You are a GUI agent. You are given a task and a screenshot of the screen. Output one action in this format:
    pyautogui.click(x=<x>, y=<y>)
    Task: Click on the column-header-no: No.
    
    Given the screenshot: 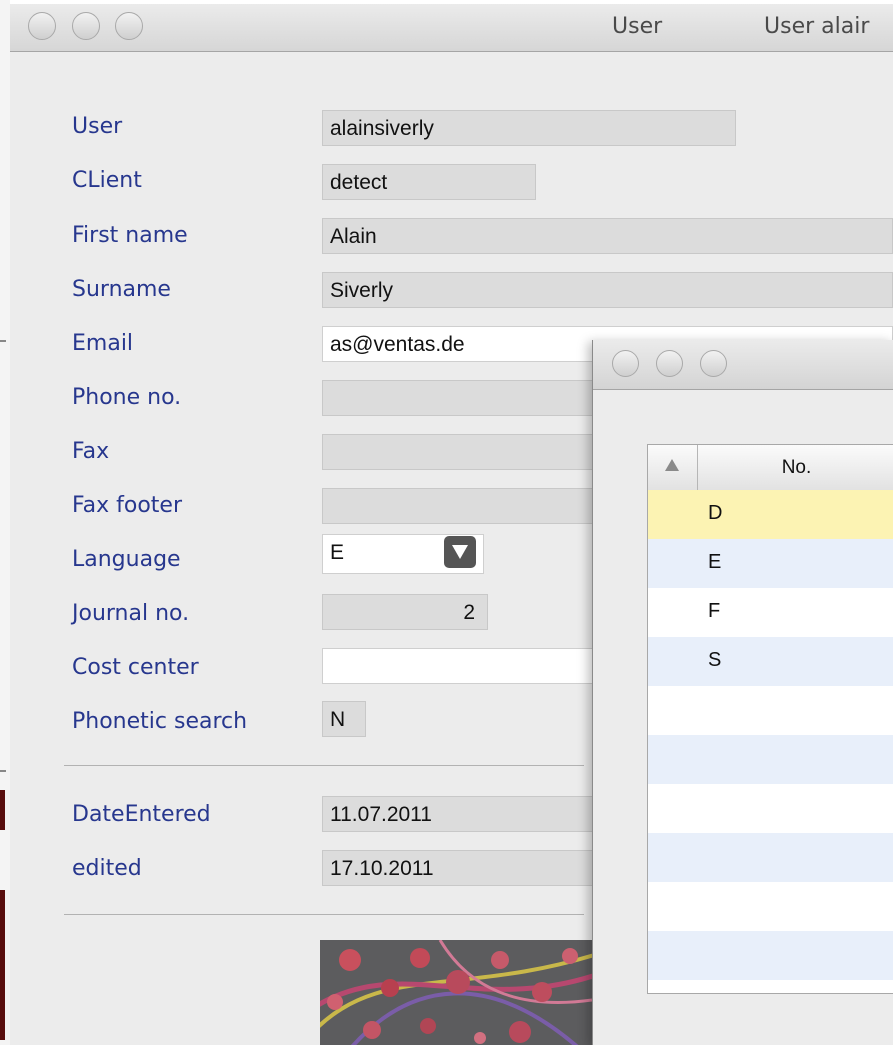 What is the action you would take?
    pyautogui.click(x=795, y=467)
    